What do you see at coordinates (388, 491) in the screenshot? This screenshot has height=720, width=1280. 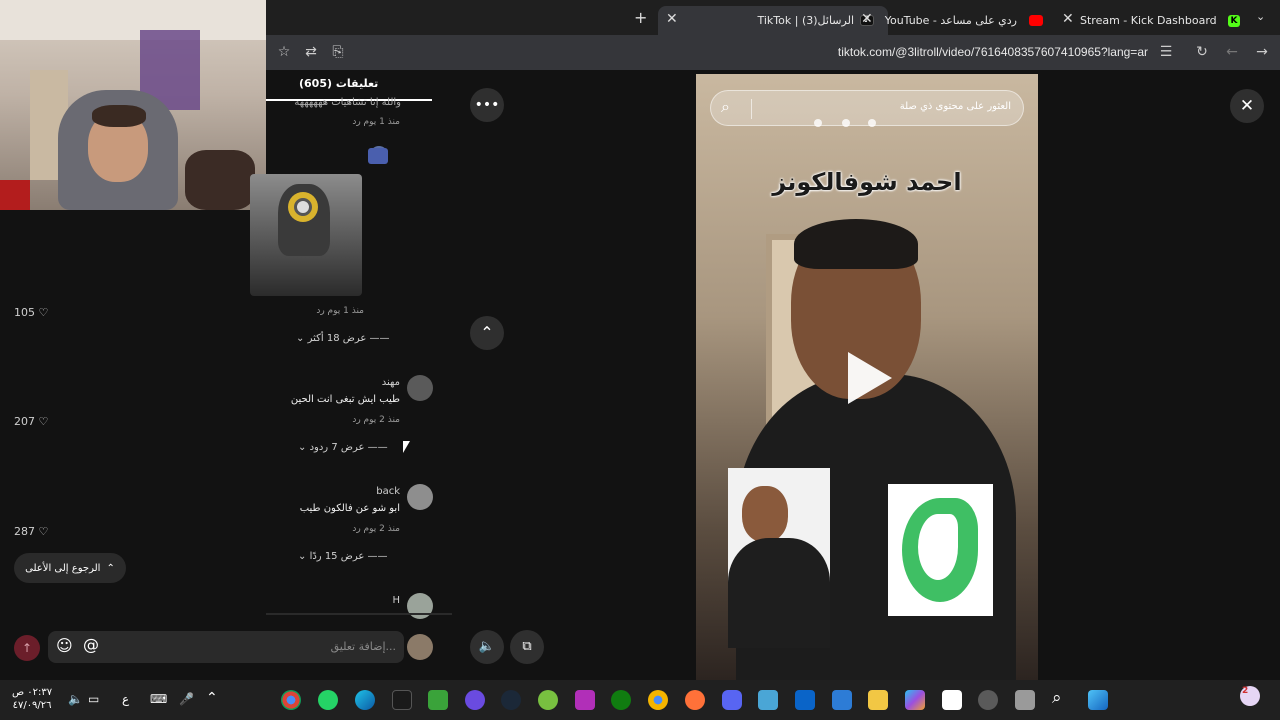 I see `comment-username: back` at bounding box center [388, 491].